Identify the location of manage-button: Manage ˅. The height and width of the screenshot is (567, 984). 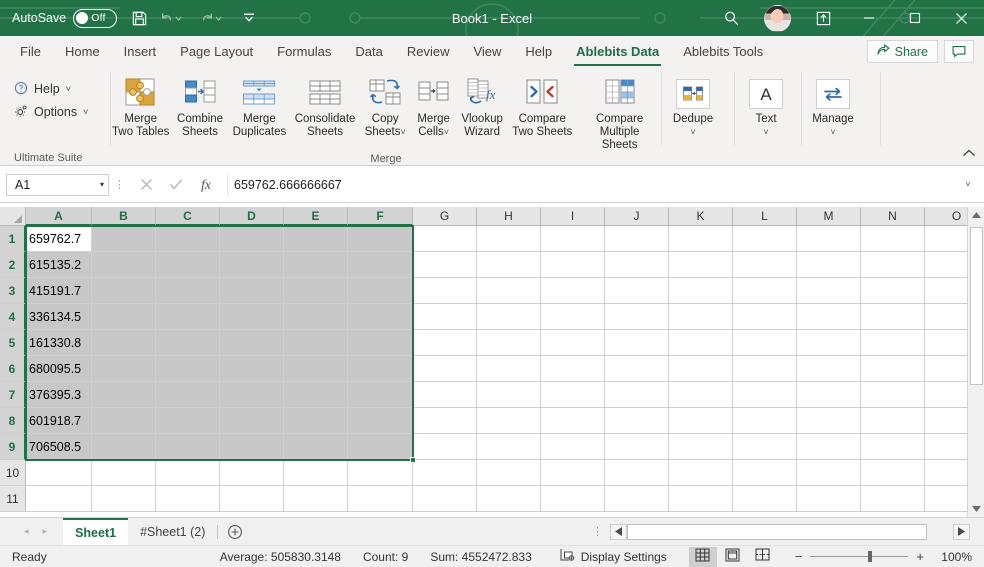
(833, 105).